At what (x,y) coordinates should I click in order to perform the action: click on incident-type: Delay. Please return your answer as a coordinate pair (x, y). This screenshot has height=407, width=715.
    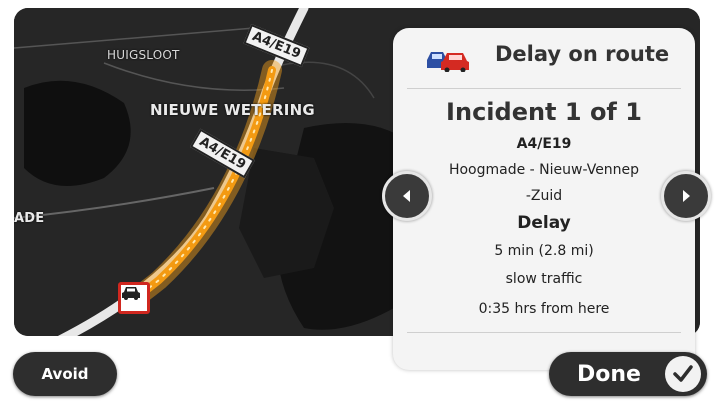
    Looking at the image, I should click on (544, 223).